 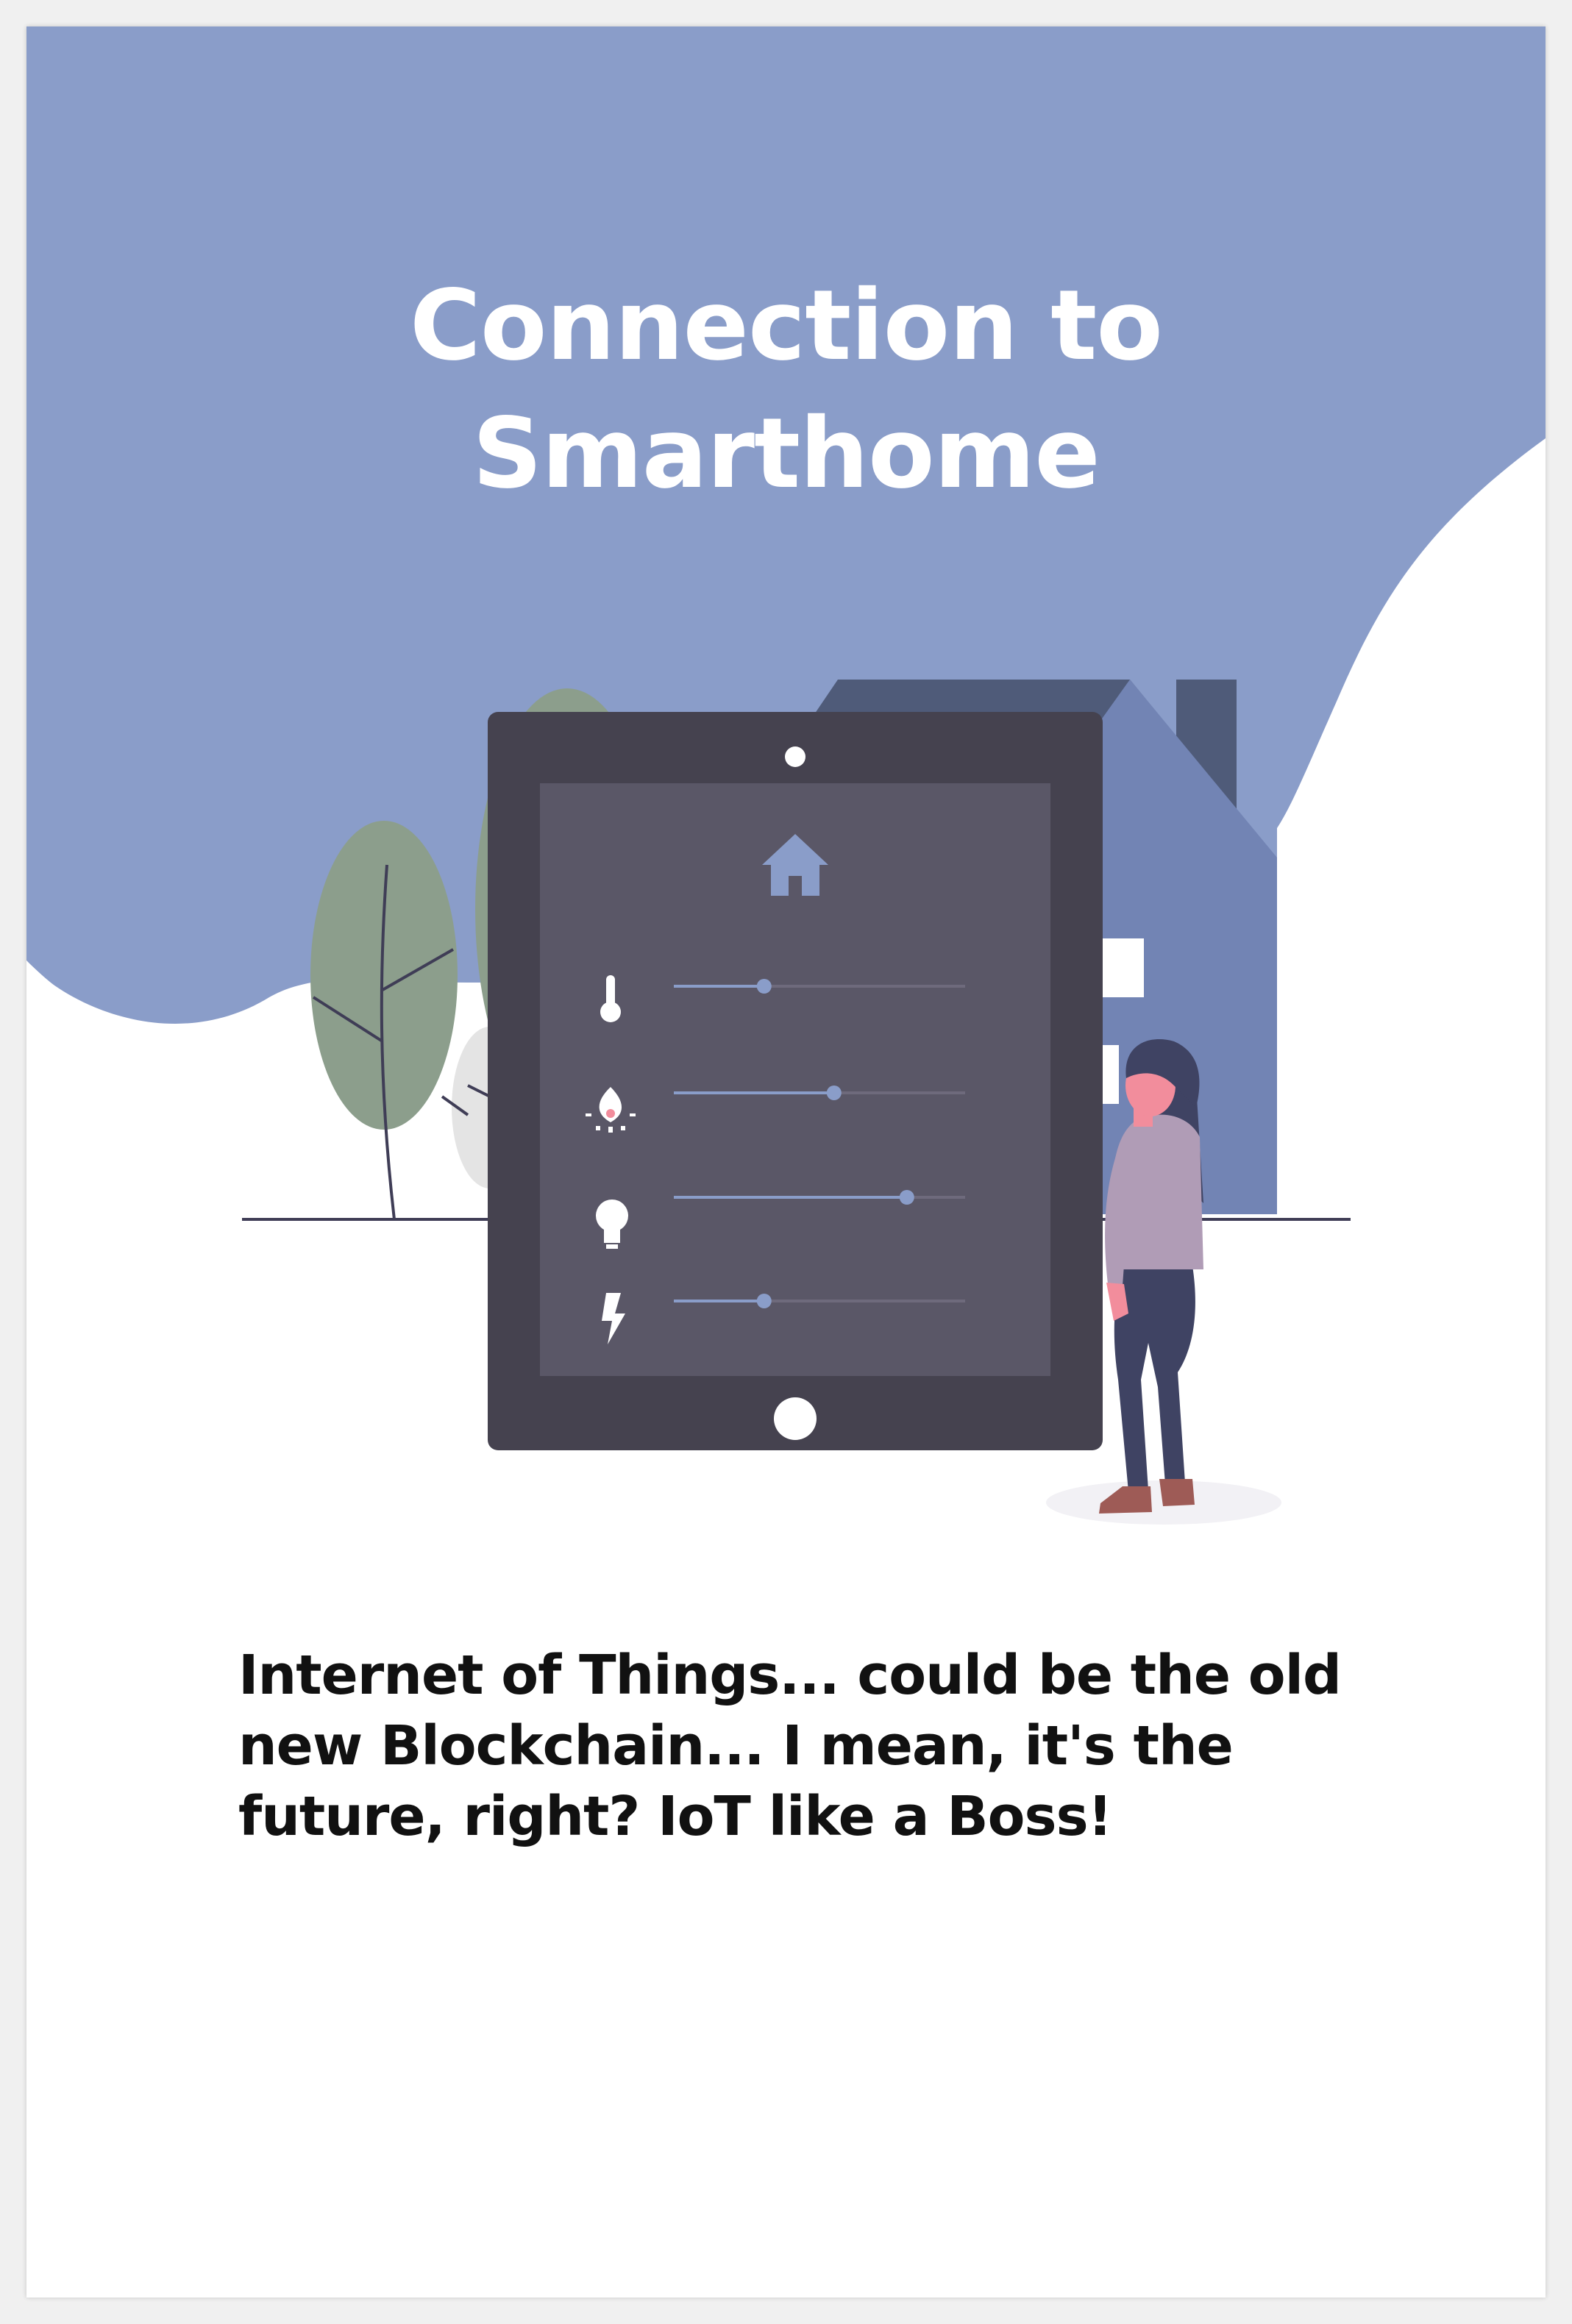 What do you see at coordinates (786, 390) in the screenshot?
I see `page-title: Connection to Smarthome` at bounding box center [786, 390].